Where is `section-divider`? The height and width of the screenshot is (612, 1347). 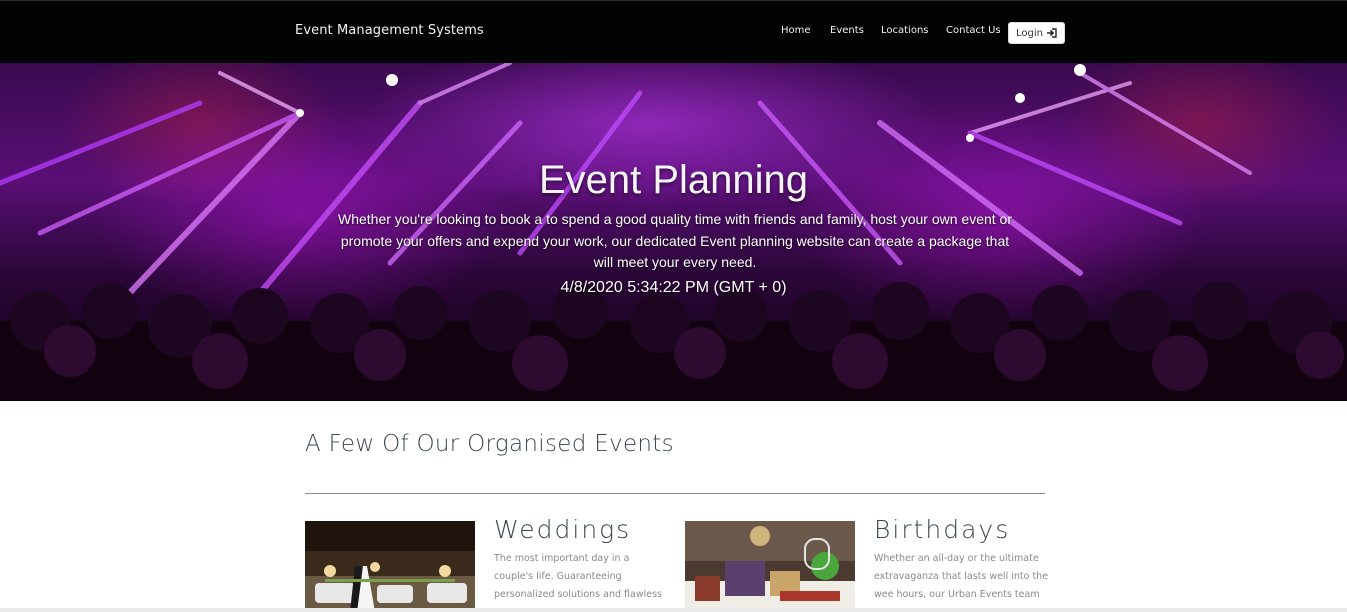
section-divider is located at coordinates (675, 493).